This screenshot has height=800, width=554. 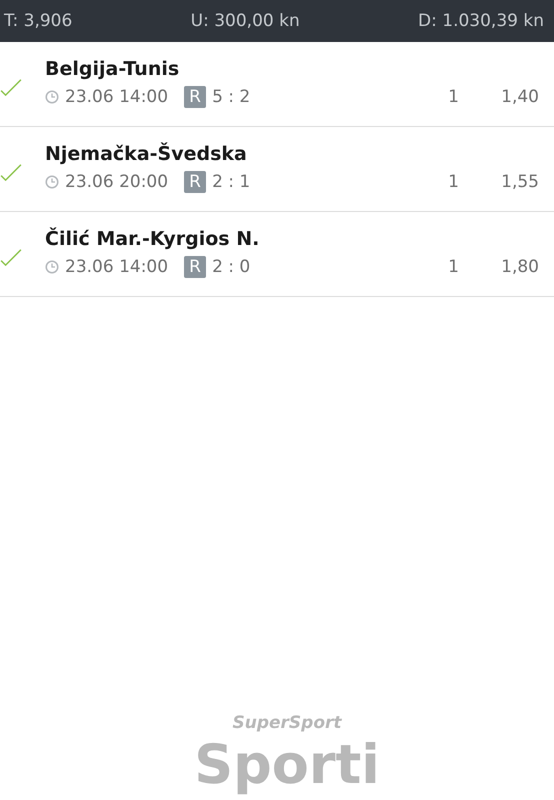 I want to click on payout: D: 1.030,39 kn, so click(x=481, y=21).